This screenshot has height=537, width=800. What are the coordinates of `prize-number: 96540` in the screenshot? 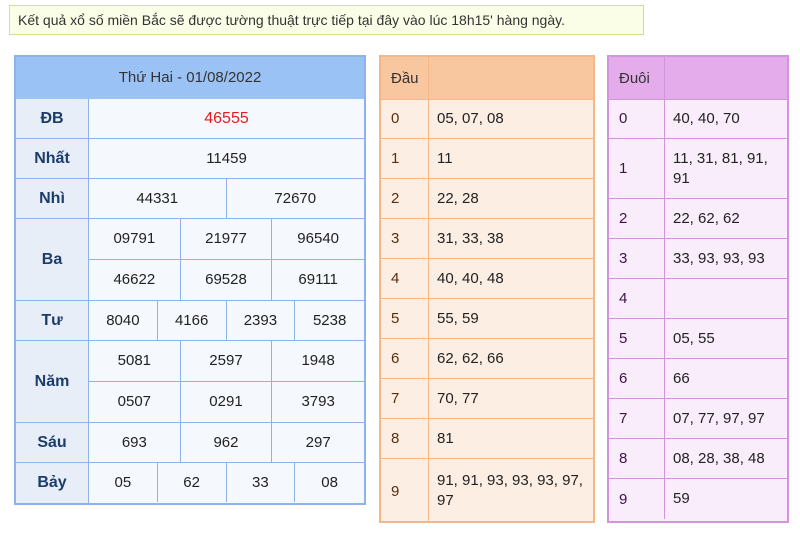 It's located at (318, 239).